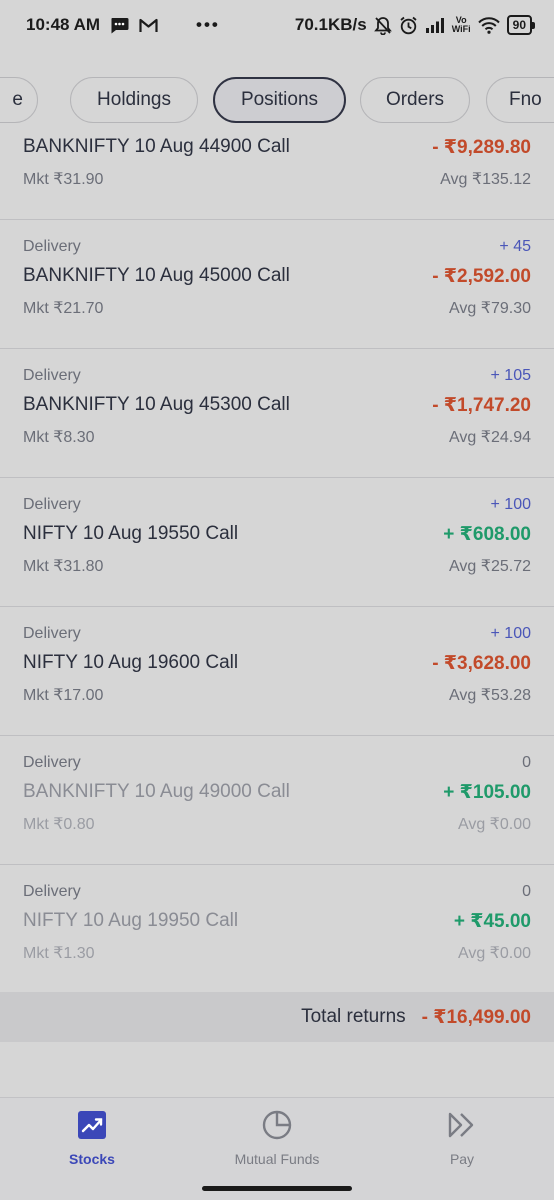  Describe the element at coordinates (92, 1159) in the screenshot. I see `nav-label: Stocks` at that location.